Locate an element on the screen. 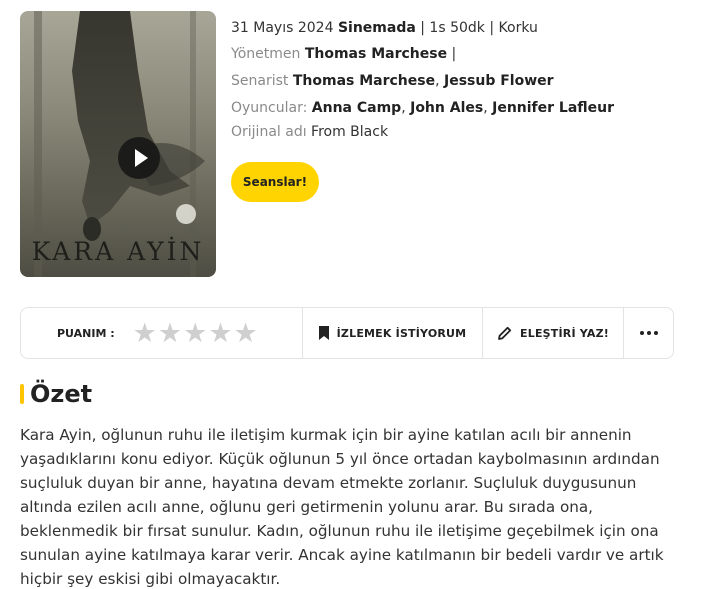 This screenshot has height=589, width=708. writer-line: Senarist Thomas Marchese, Jessub Flower is located at coordinates (392, 81).